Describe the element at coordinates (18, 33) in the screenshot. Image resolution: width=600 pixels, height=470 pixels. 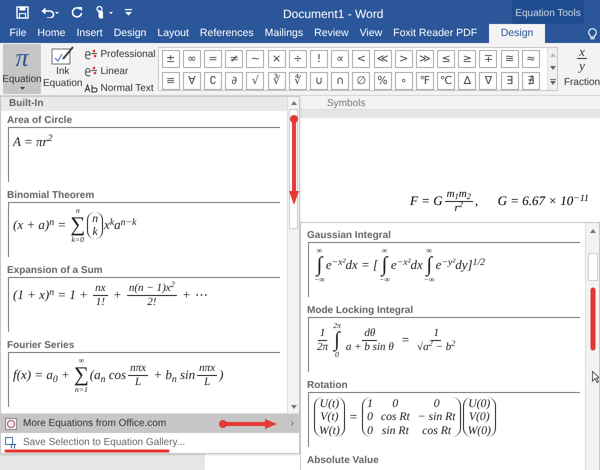
I see `ribbon-tab: File` at that location.